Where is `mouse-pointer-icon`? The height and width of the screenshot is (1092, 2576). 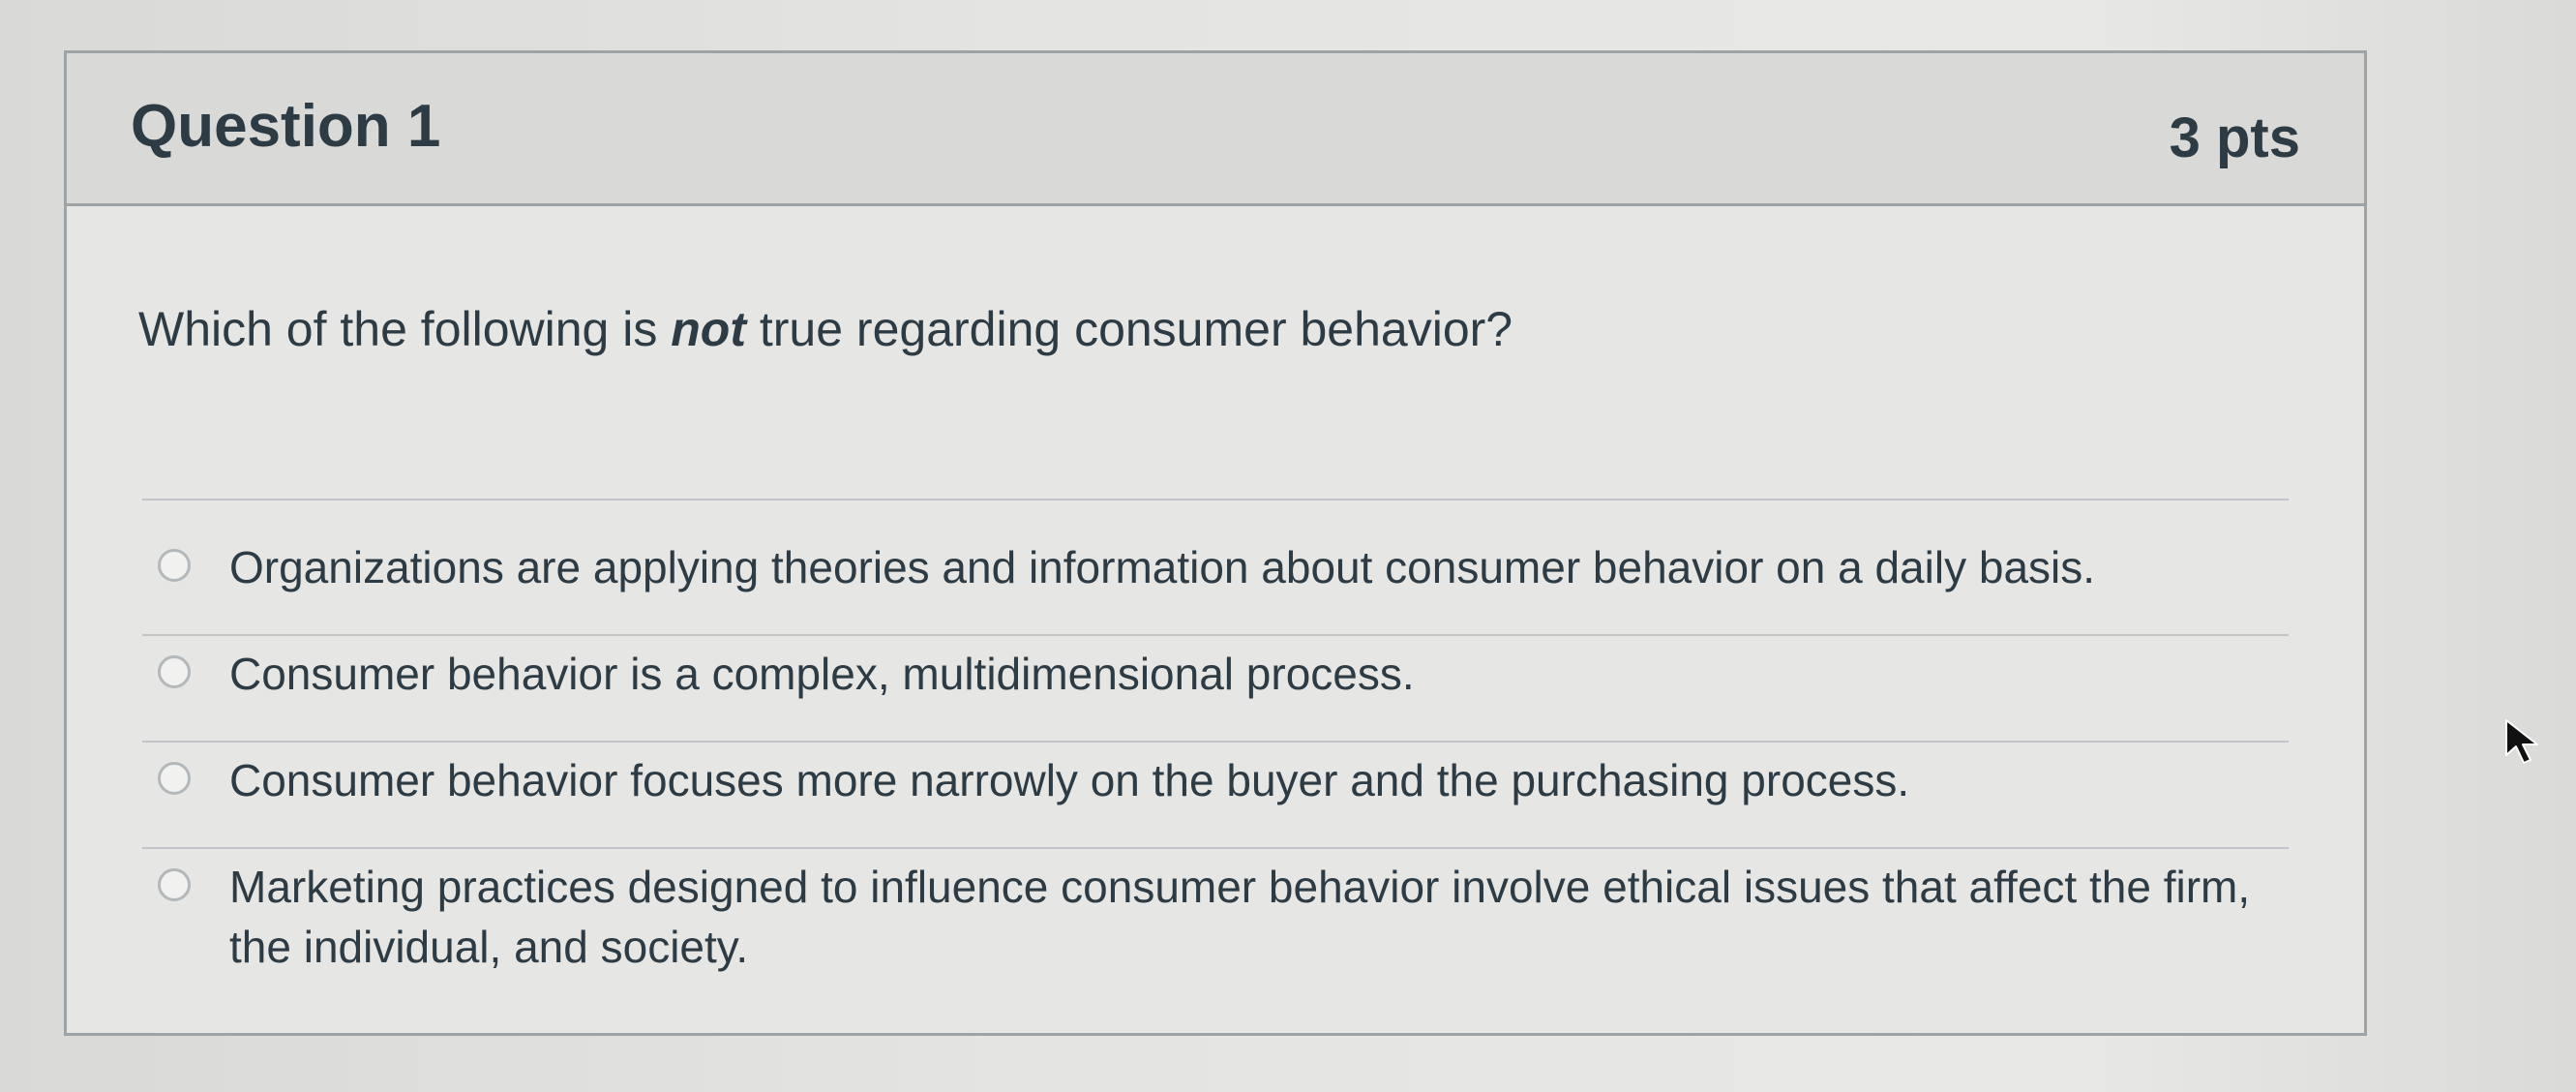 mouse-pointer-icon is located at coordinates (2521, 742).